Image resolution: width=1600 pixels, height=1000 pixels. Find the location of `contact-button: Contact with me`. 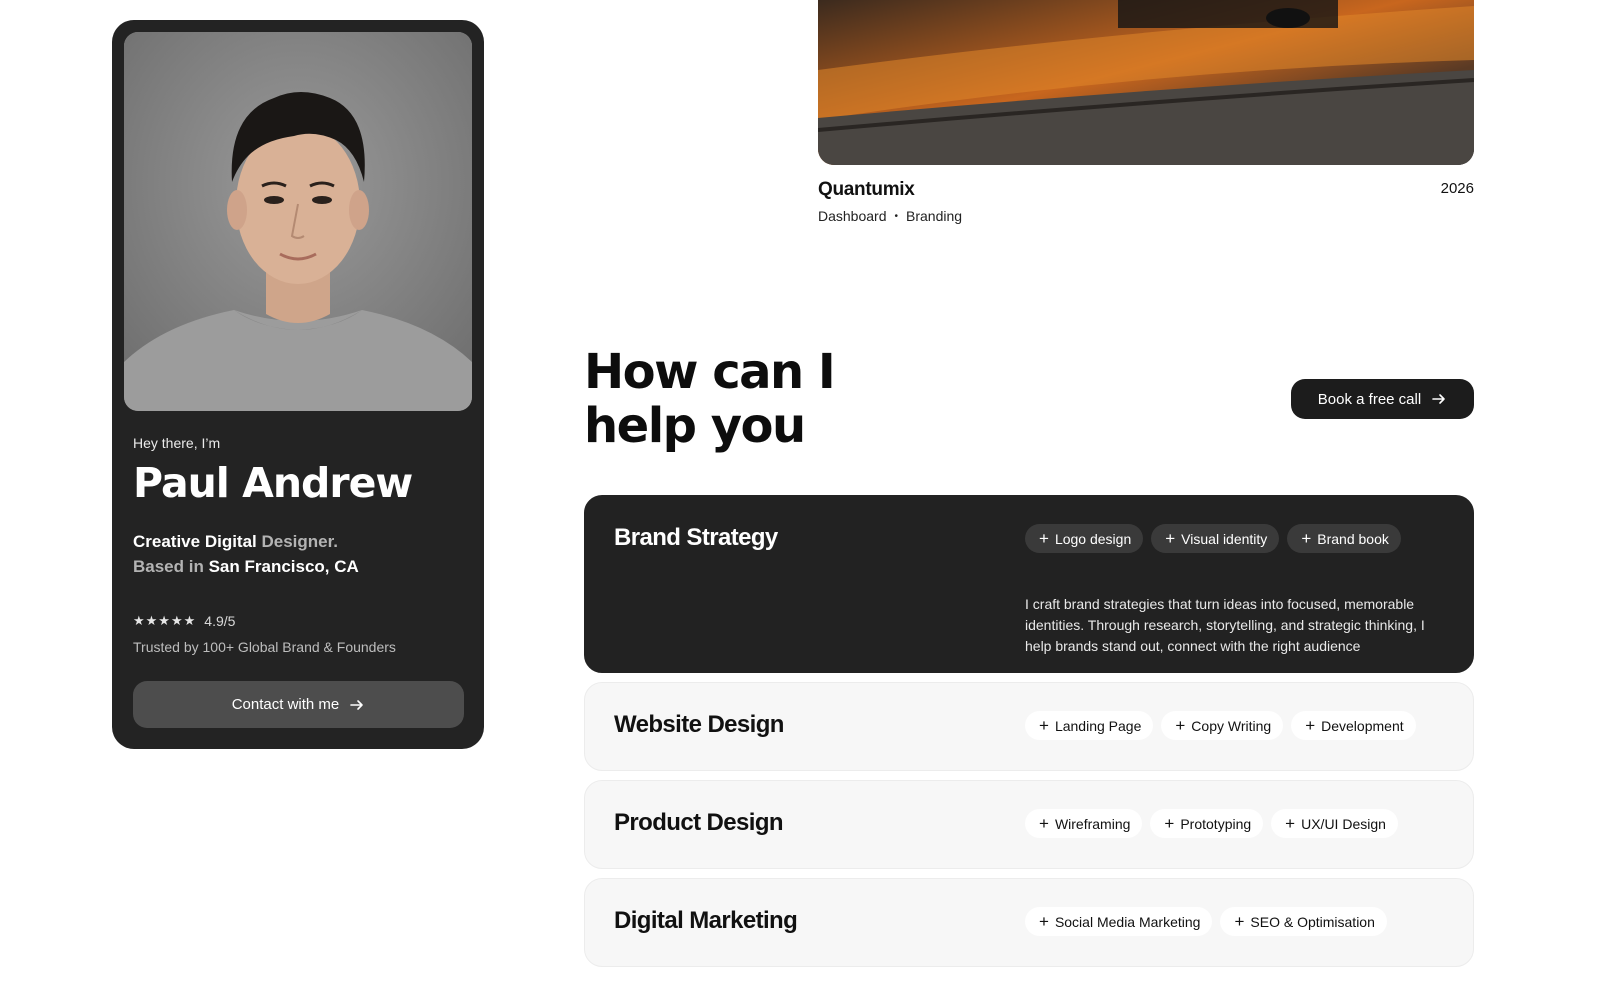

contact-button: Contact with me is located at coordinates (298, 704).